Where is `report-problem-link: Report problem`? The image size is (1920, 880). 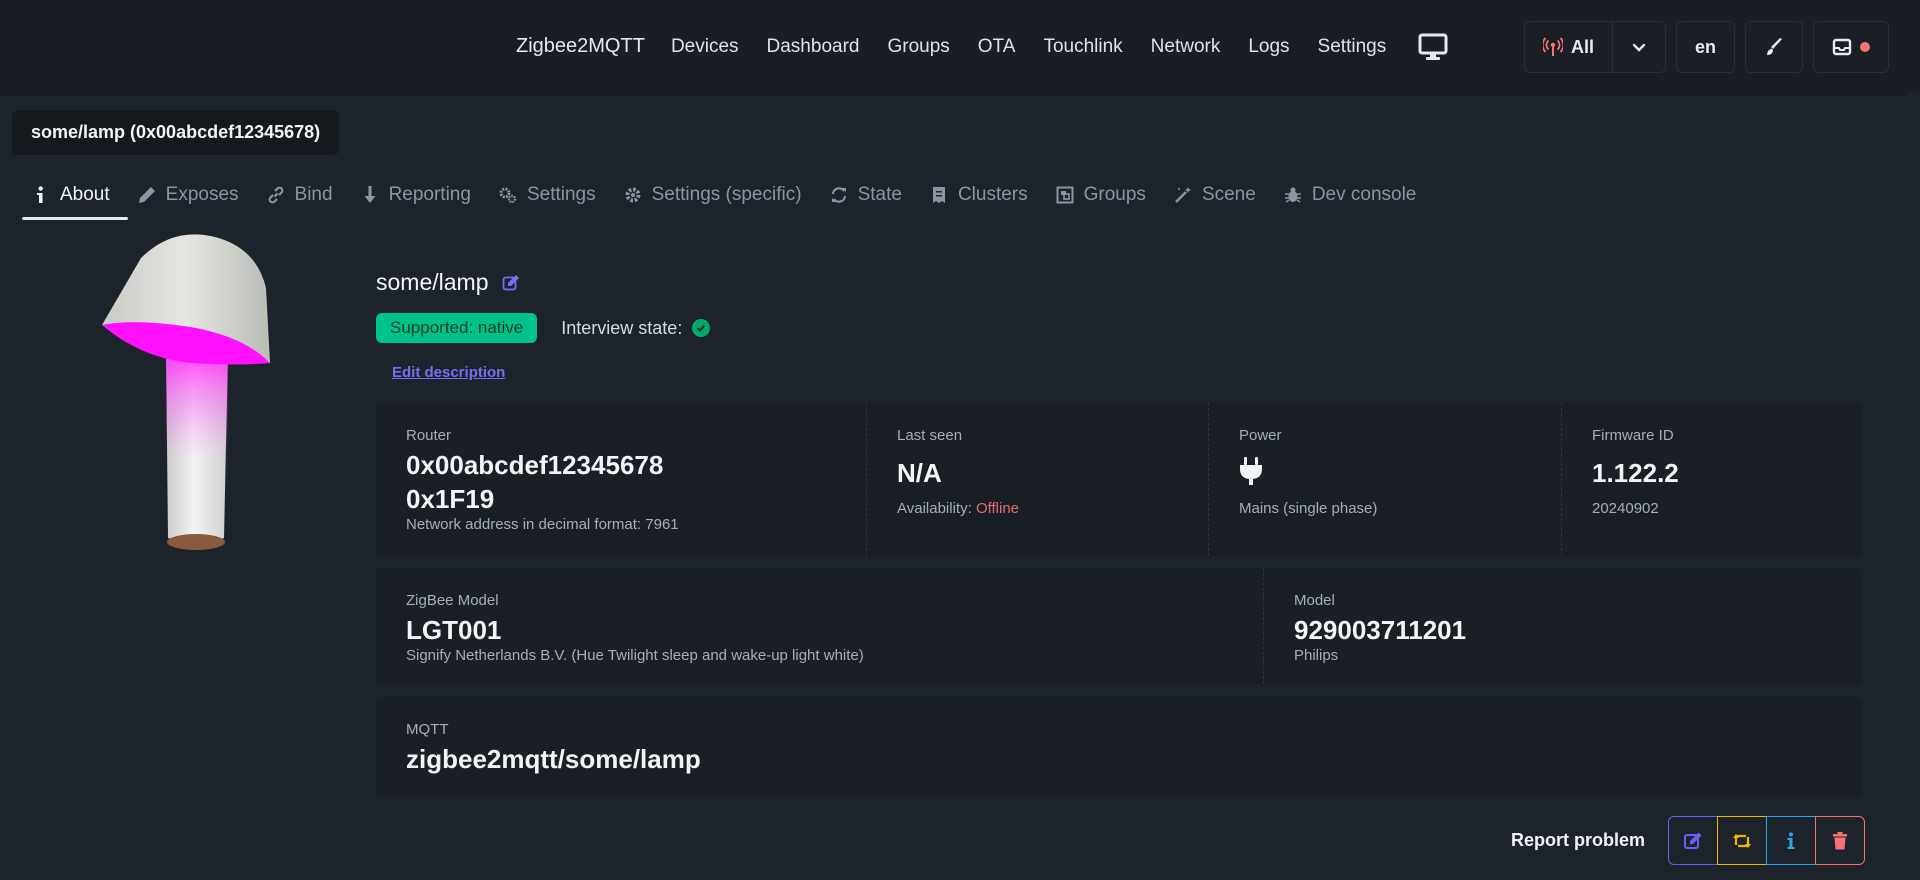 report-problem-link: Report problem is located at coordinates (1578, 840).